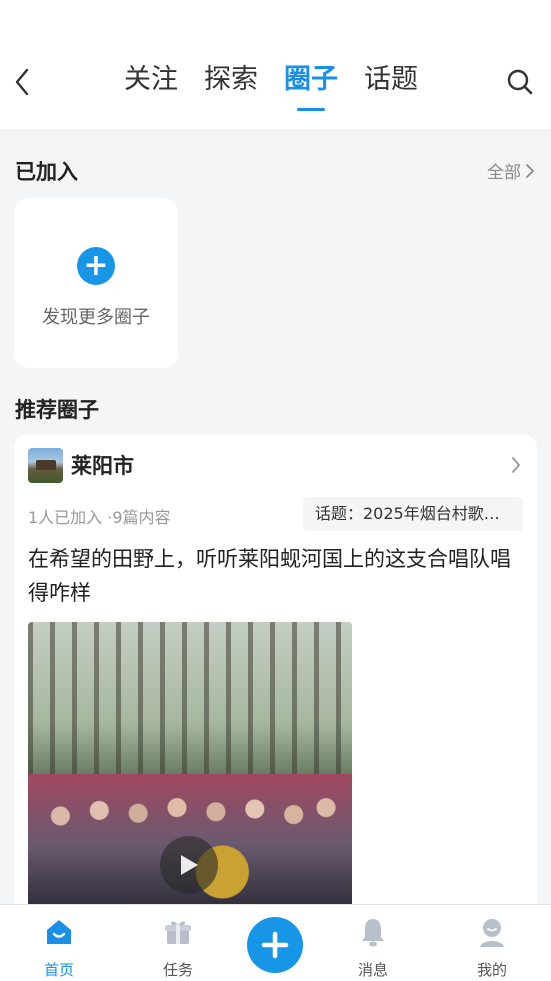 This screenshot has width=551, height=981. I want to click on tab-circles: 圈子, so click(311, 86).